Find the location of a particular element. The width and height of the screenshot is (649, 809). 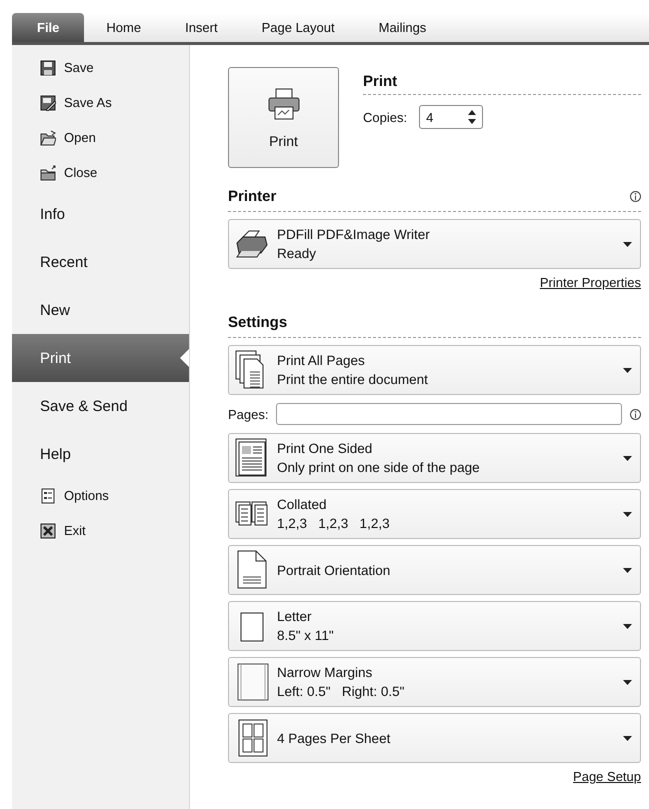

section-heading: Print is located at coordinates (502, 84).